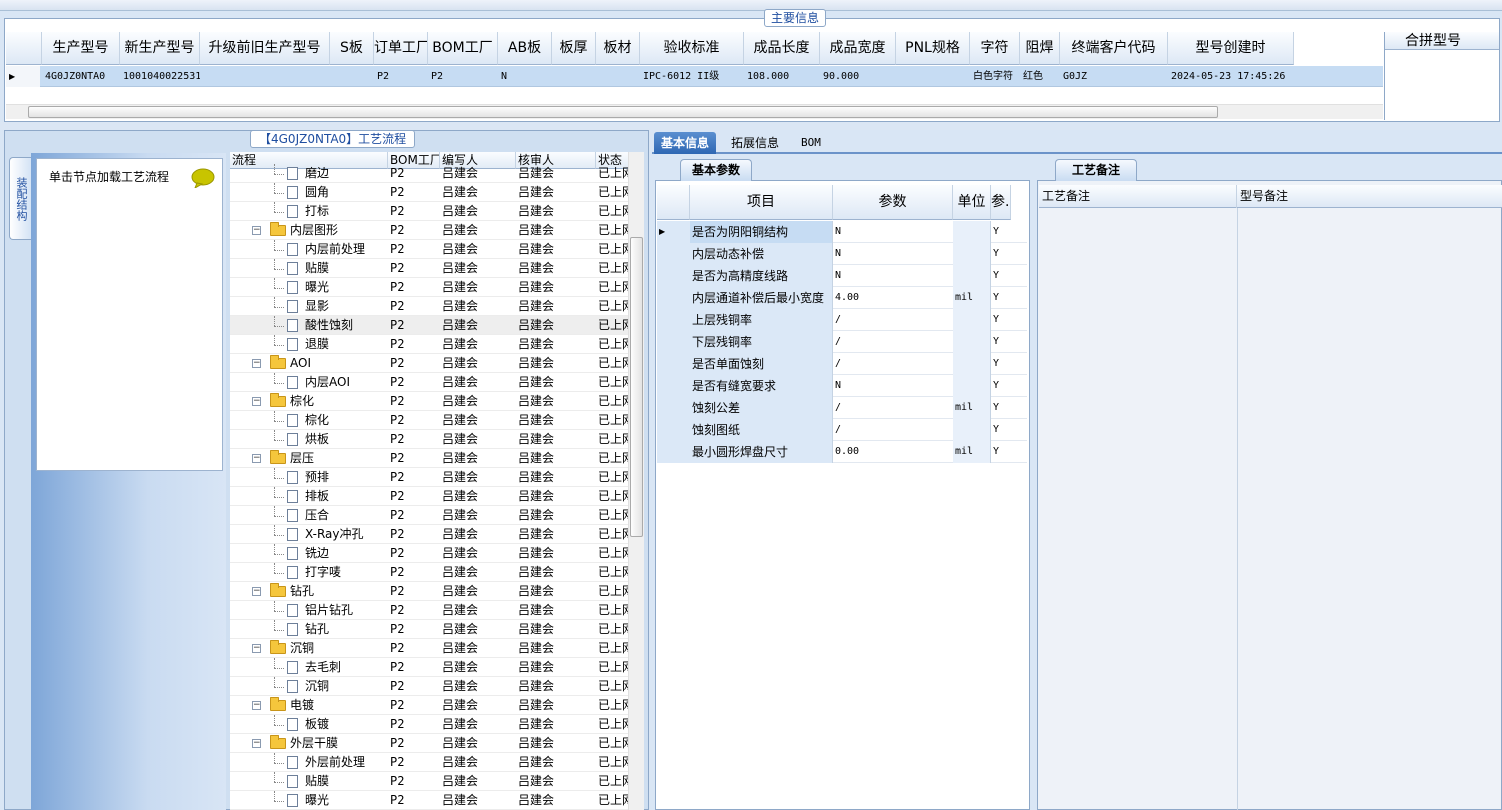  I want to click on column-header: 新生产型号, so click(160, 48).